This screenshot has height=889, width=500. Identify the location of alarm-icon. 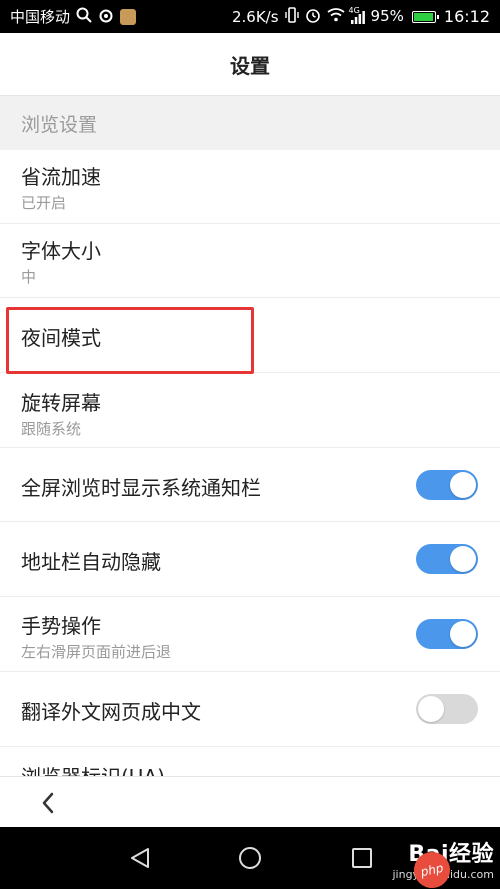
(313, 17).